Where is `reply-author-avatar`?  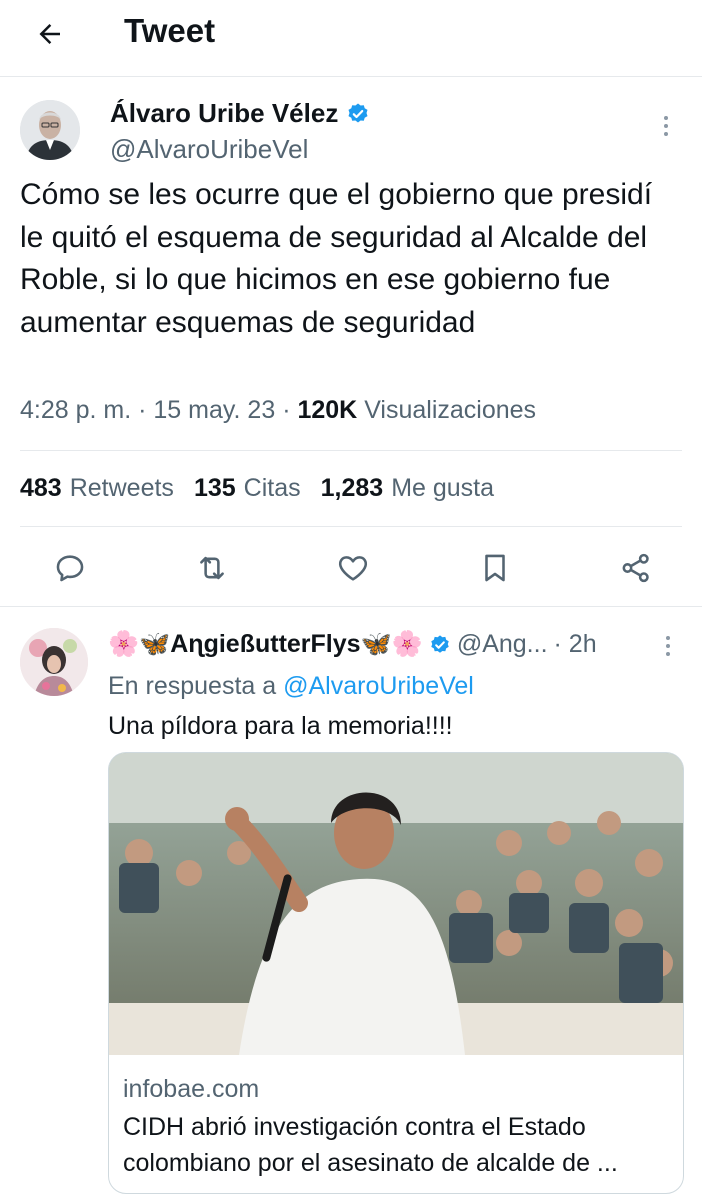
reply-author-avatar is located at coordinates (54, 662).